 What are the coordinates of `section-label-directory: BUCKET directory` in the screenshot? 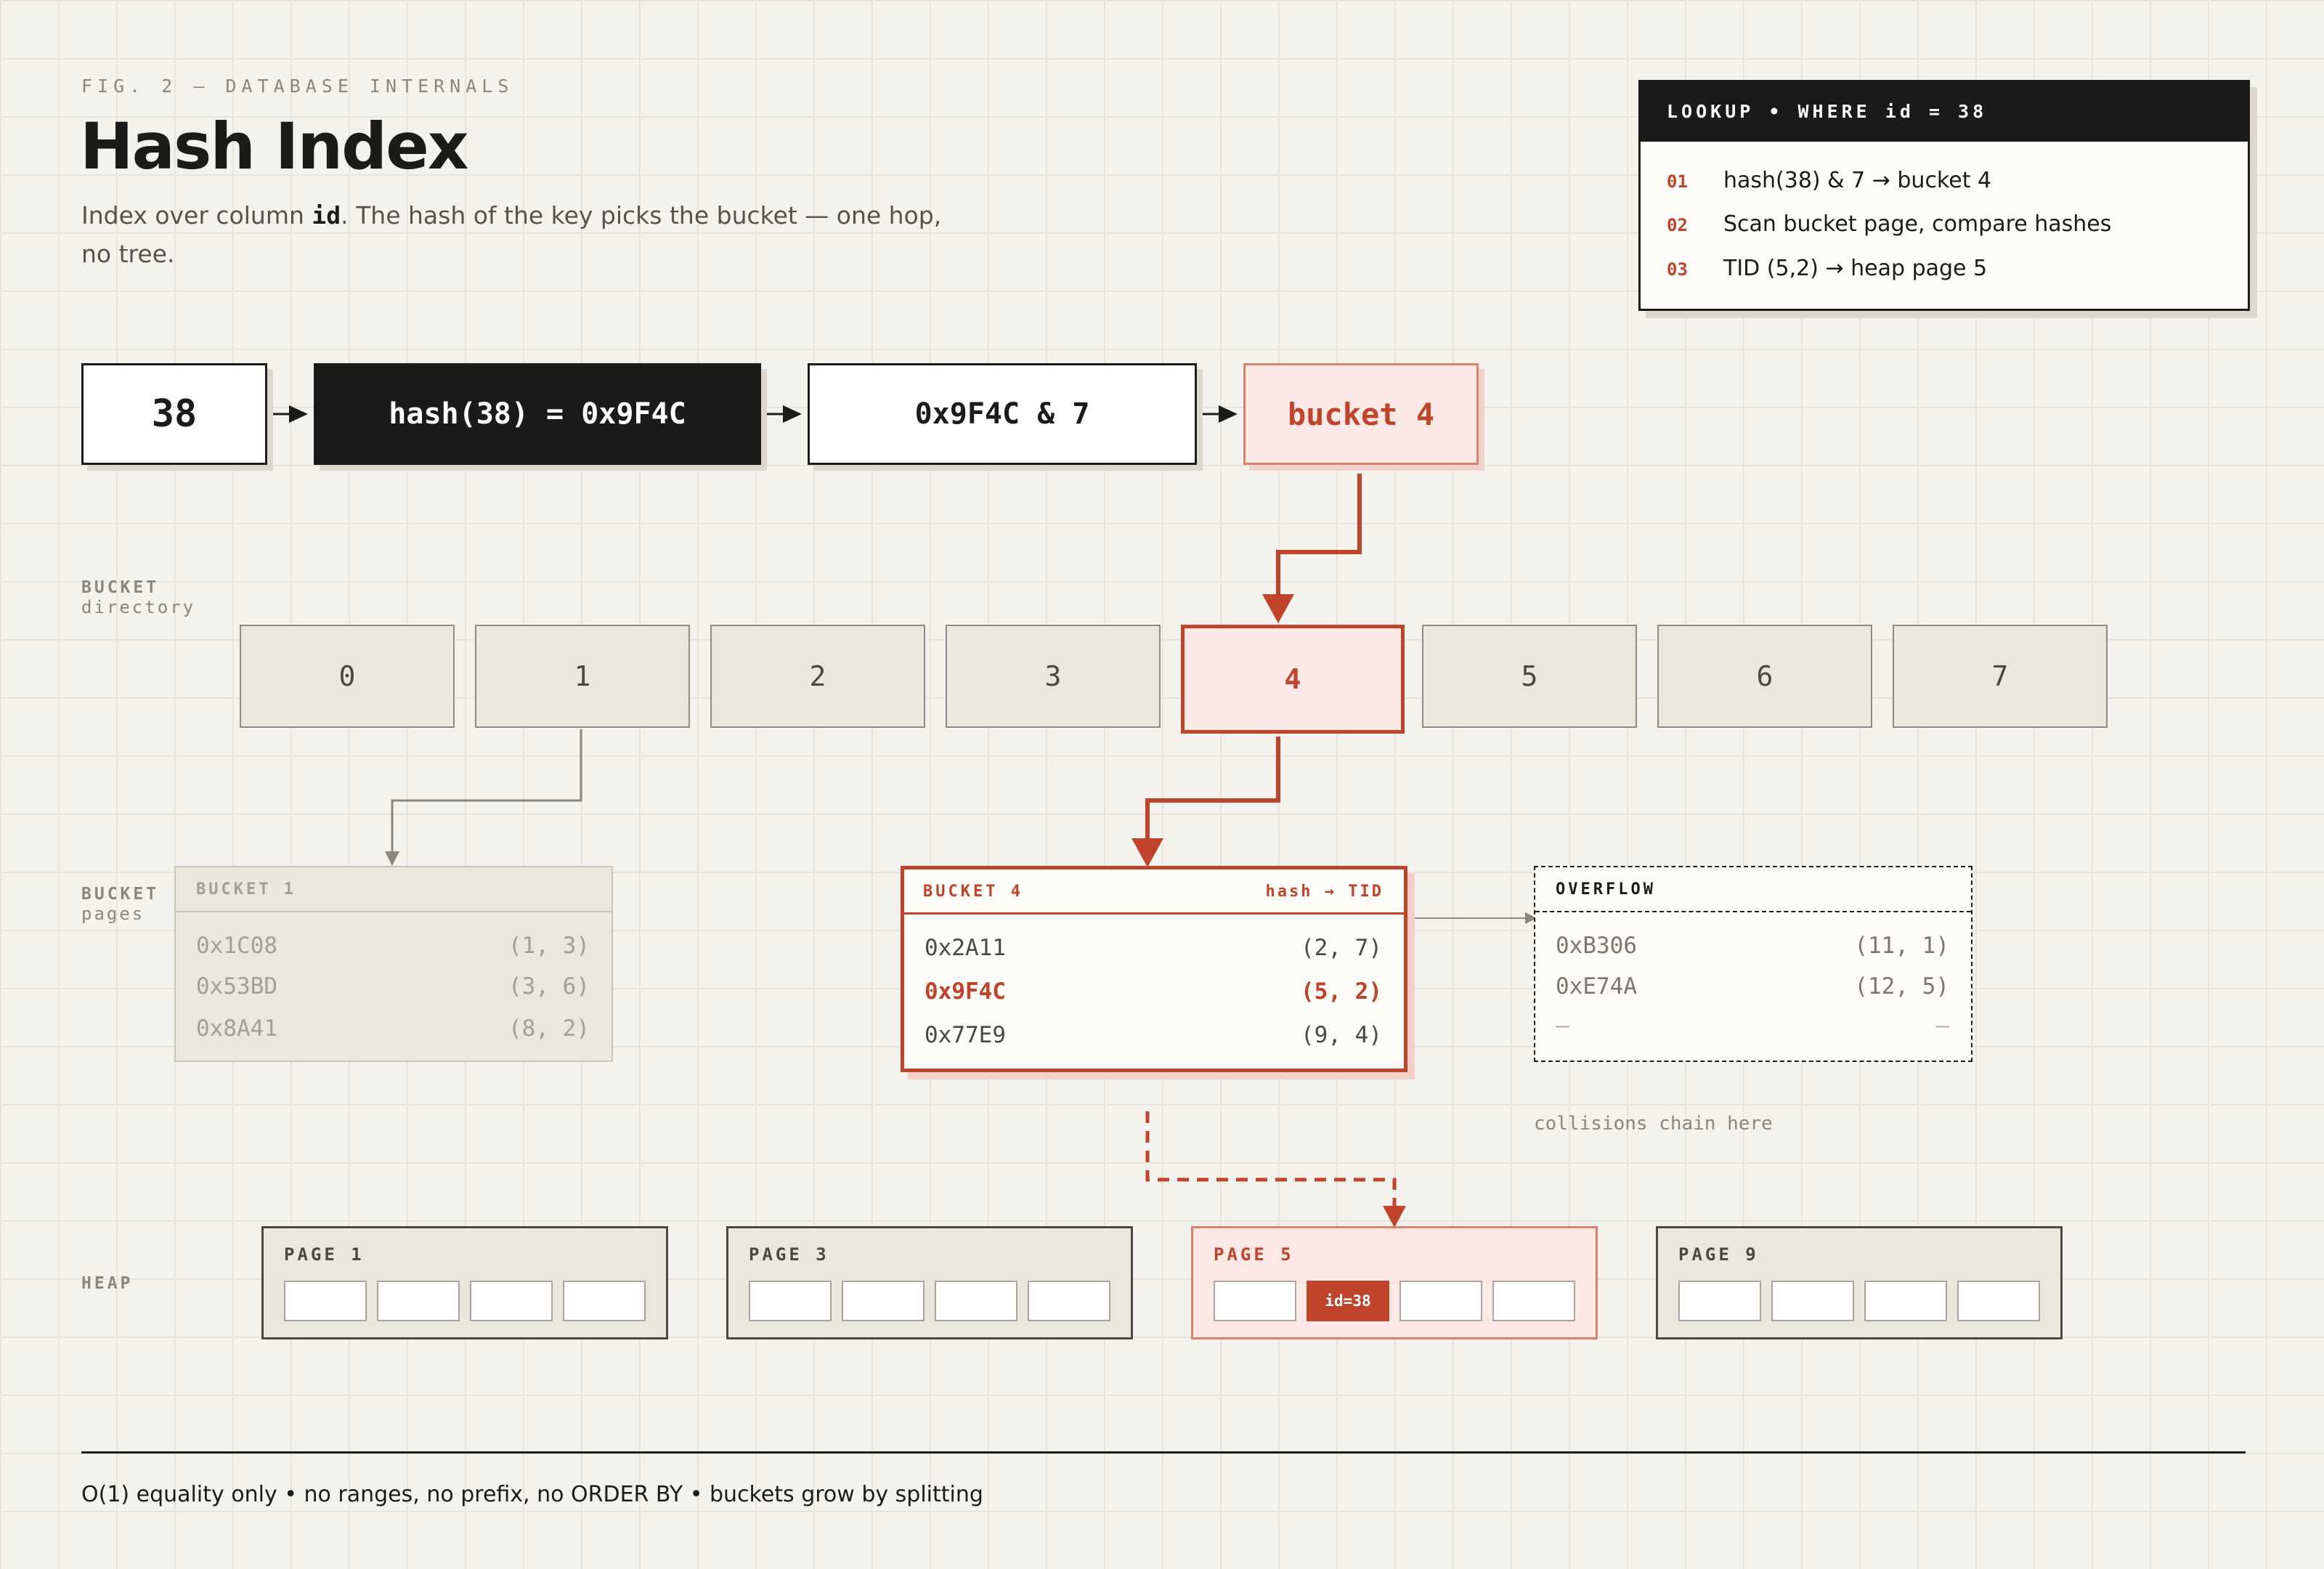 It's located at (138, 597).